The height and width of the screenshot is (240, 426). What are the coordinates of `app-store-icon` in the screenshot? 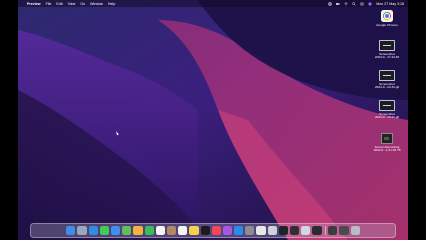 It's located at (239, 230).